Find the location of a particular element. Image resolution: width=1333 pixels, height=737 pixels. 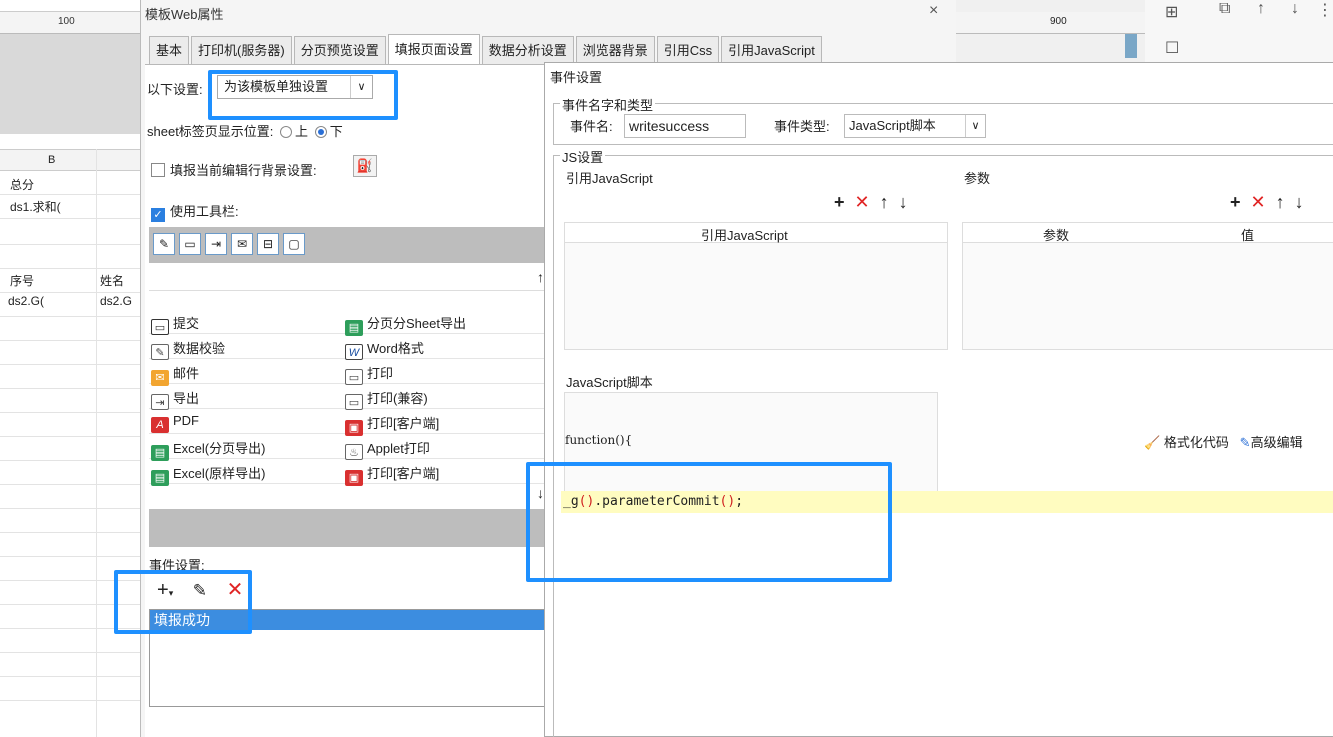

code-editor-line: _g().parameterCommit(); is located at coordinates (947, 502).